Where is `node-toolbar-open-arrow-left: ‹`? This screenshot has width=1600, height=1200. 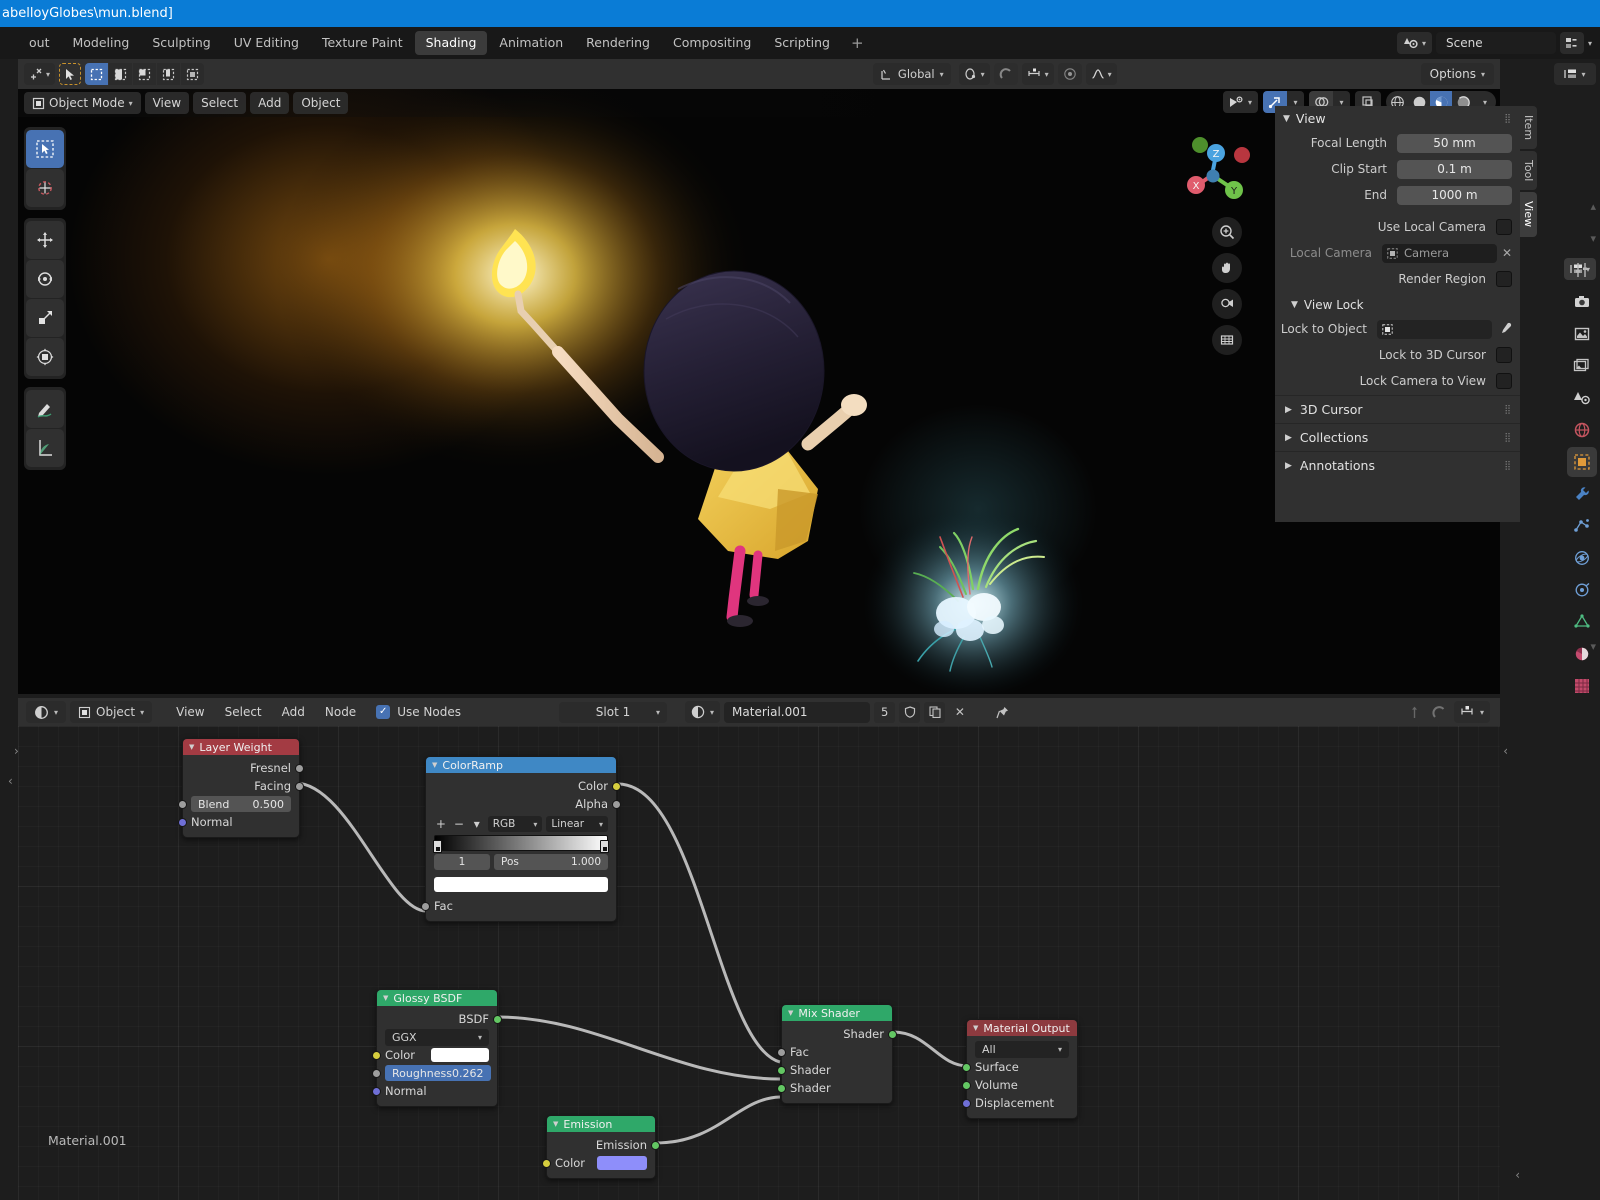 node-toolbar-open-arrow-left: ‹ is located at coordinates (10, 781).